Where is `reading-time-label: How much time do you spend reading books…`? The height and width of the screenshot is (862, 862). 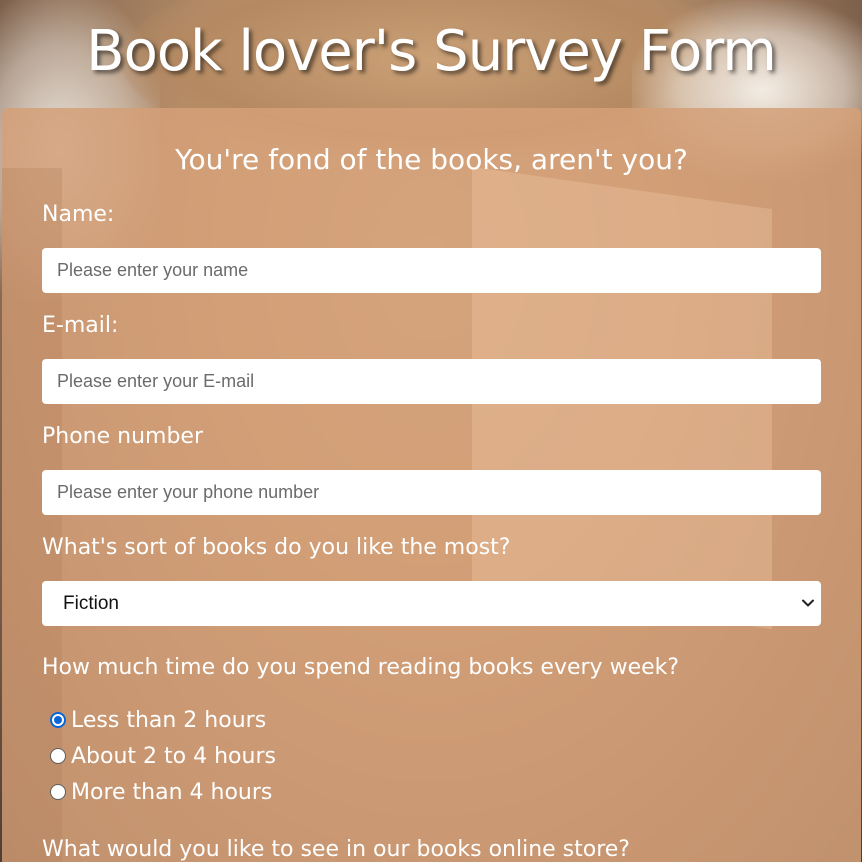
reading-time-label: How much time do you spend reading books… is located at coordinates (361, 667).